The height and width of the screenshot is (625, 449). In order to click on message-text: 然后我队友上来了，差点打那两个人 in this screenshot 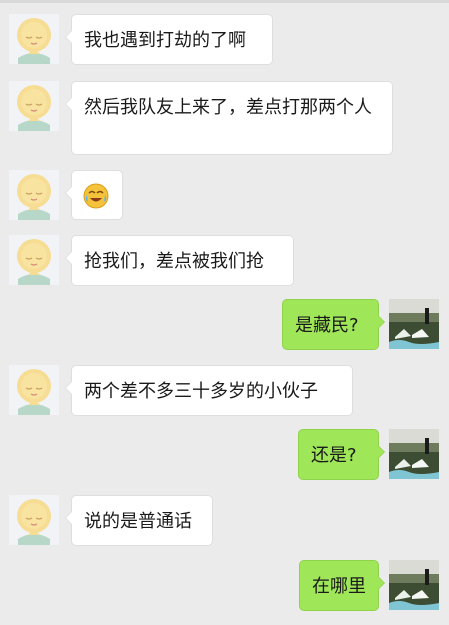, I will do `click(228, 107)`.